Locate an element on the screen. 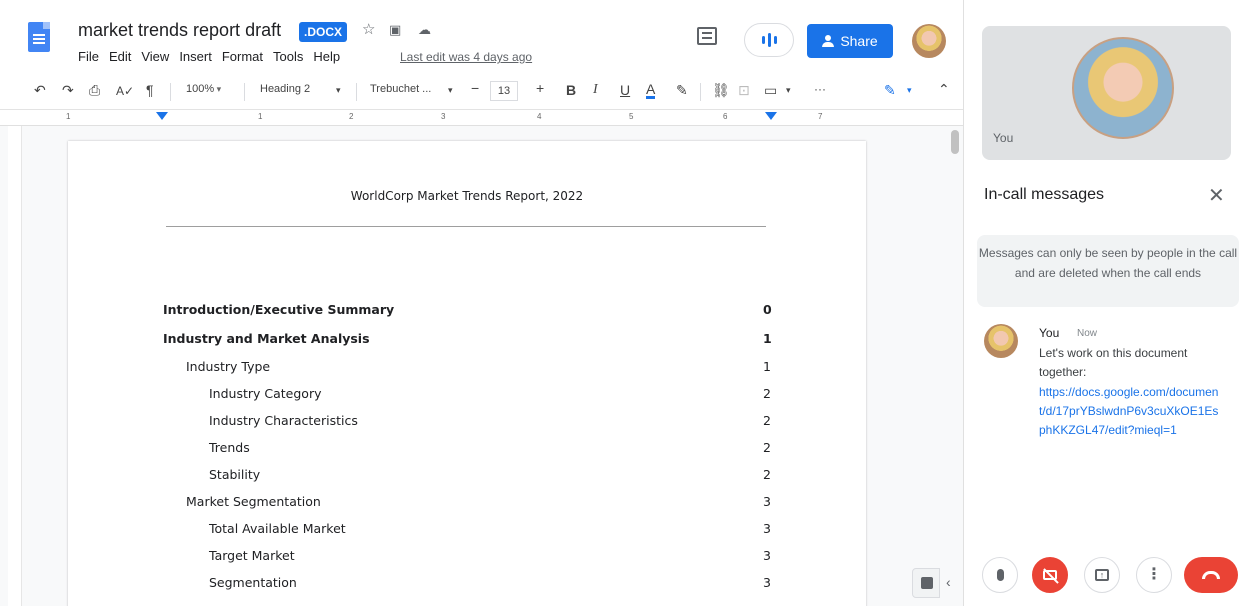  redo-icon: ↷ is located at coordinates (68, 90).